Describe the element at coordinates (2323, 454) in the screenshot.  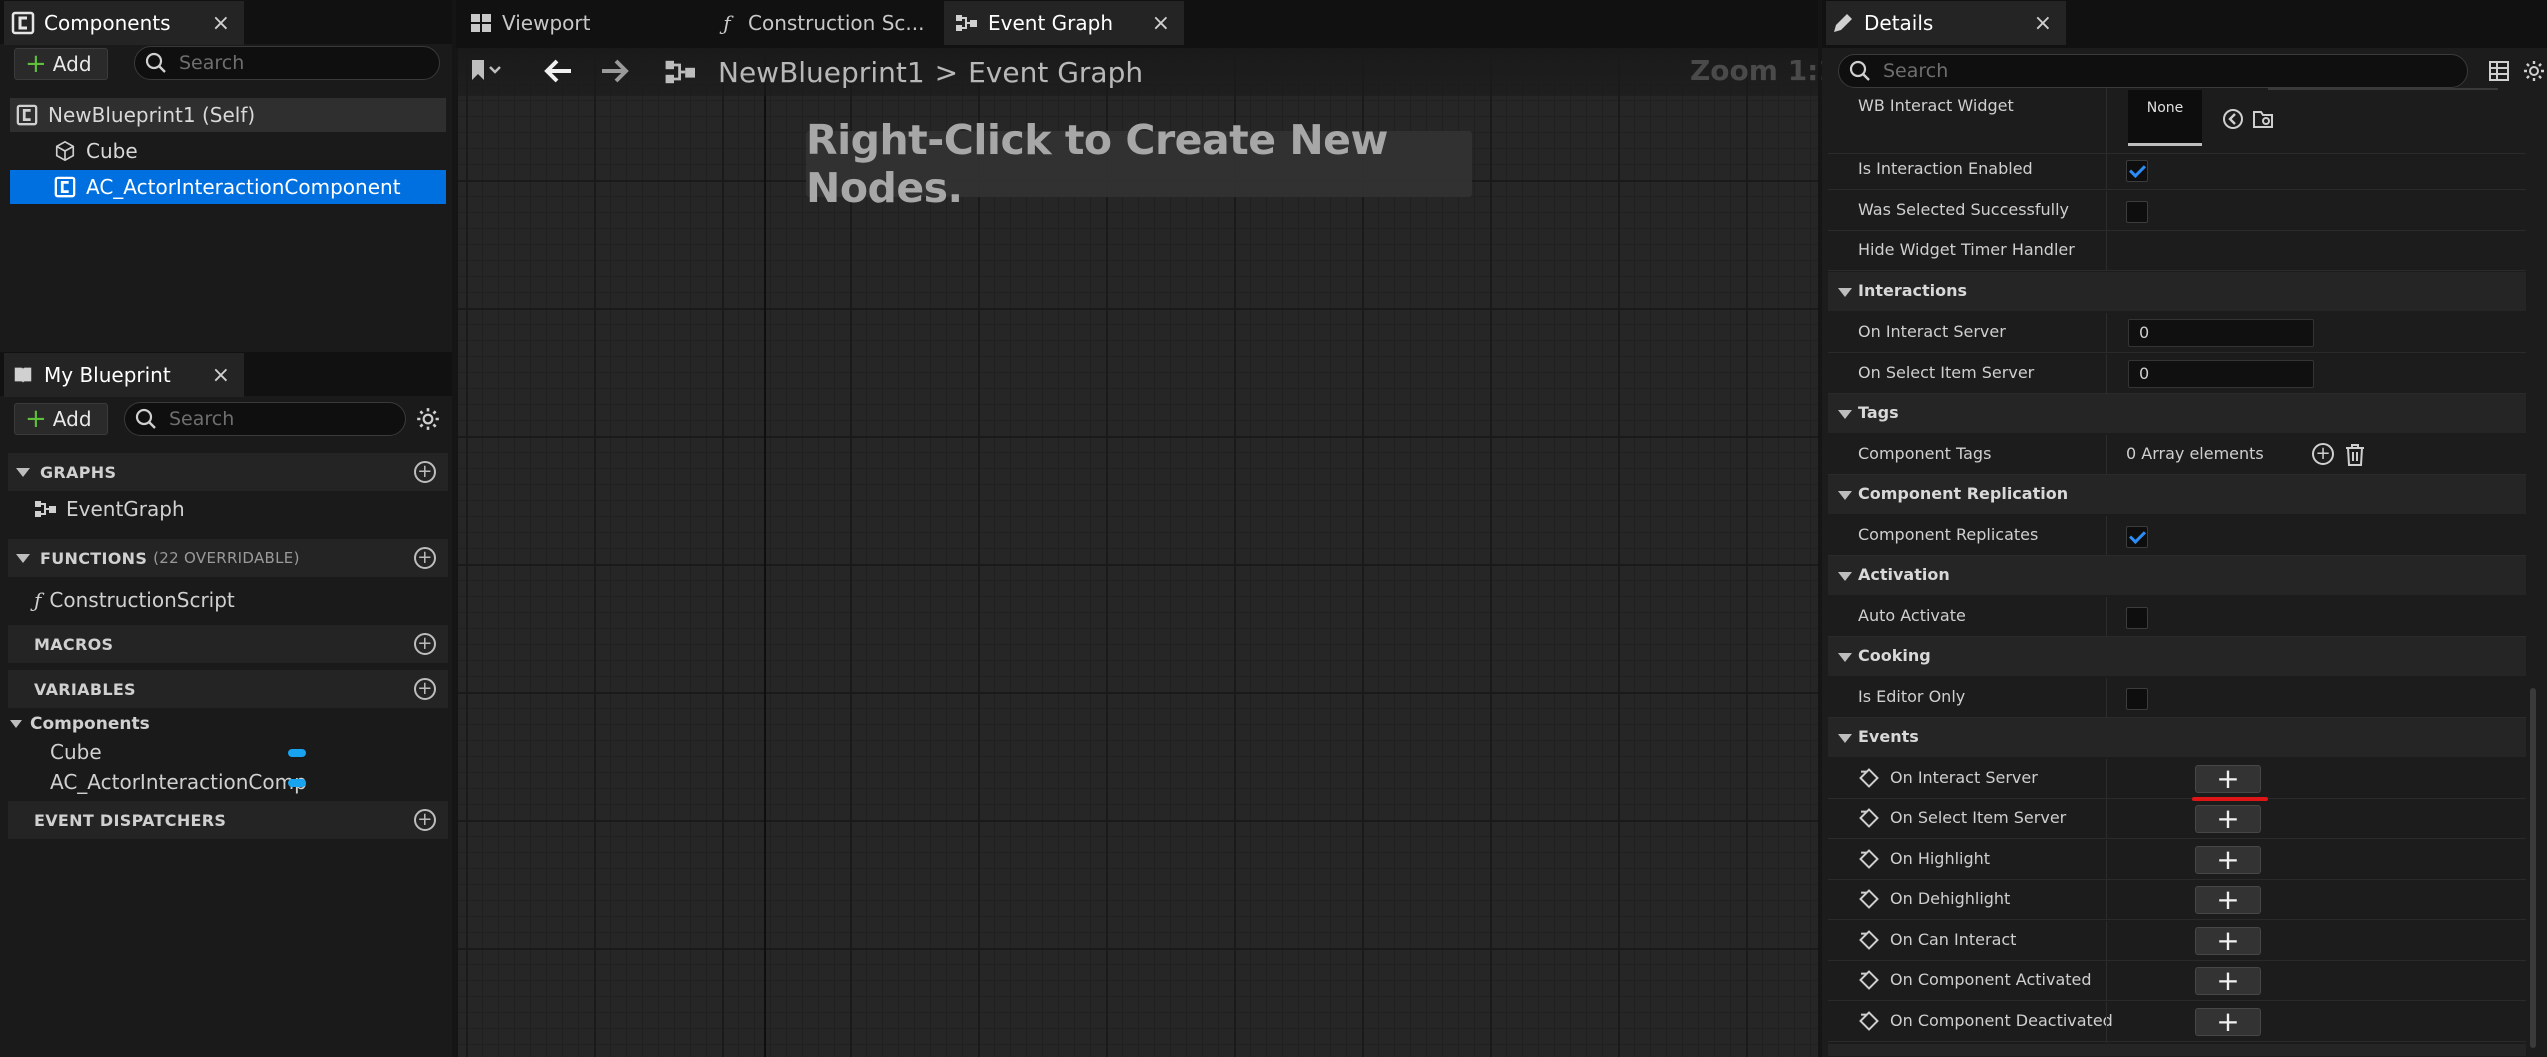
I see `add-element-icon: +` at that location.